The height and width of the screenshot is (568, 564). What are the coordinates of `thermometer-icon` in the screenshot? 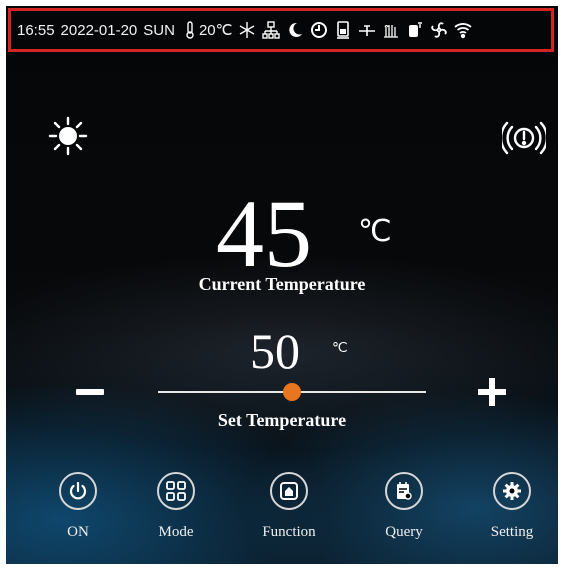 It's located at (190, 30).